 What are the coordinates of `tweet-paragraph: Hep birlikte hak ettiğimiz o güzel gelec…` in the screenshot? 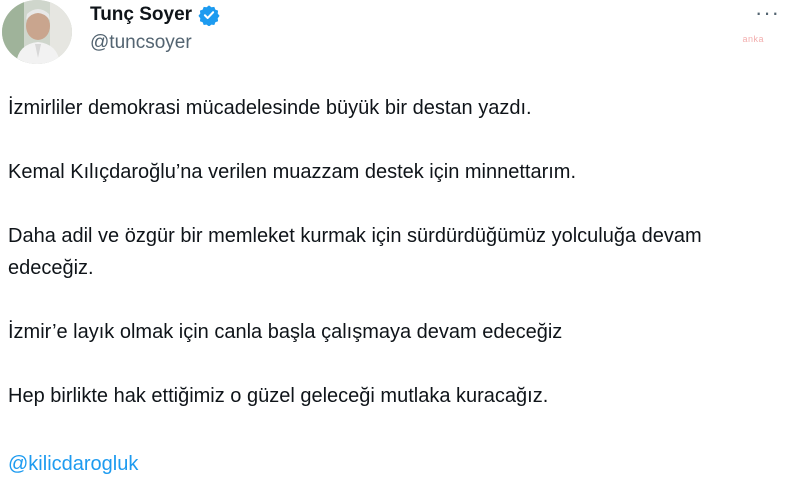 It's located at (278, 396).